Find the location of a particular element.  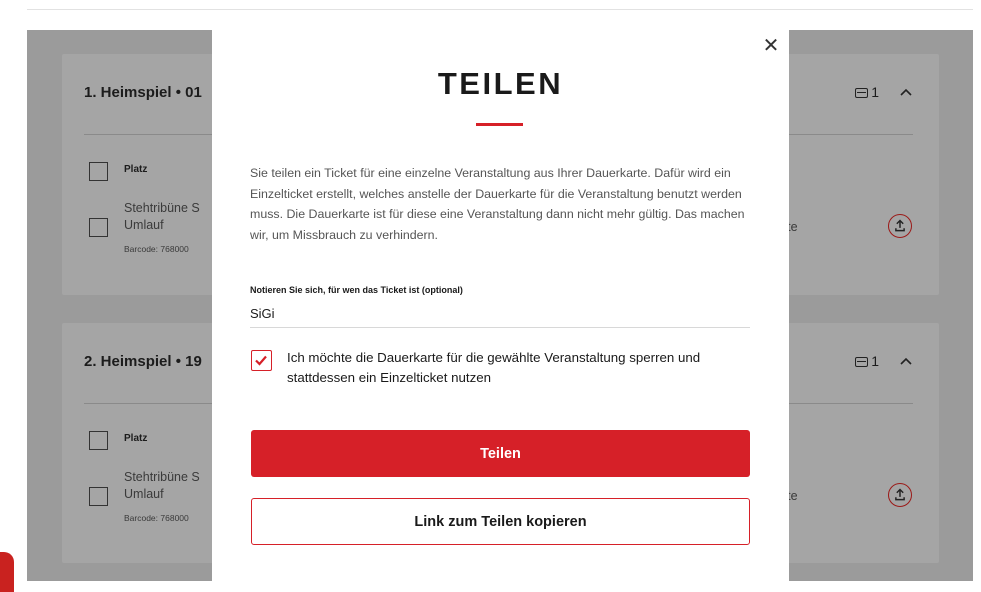

right-margin is located at coordinates (977, 300).